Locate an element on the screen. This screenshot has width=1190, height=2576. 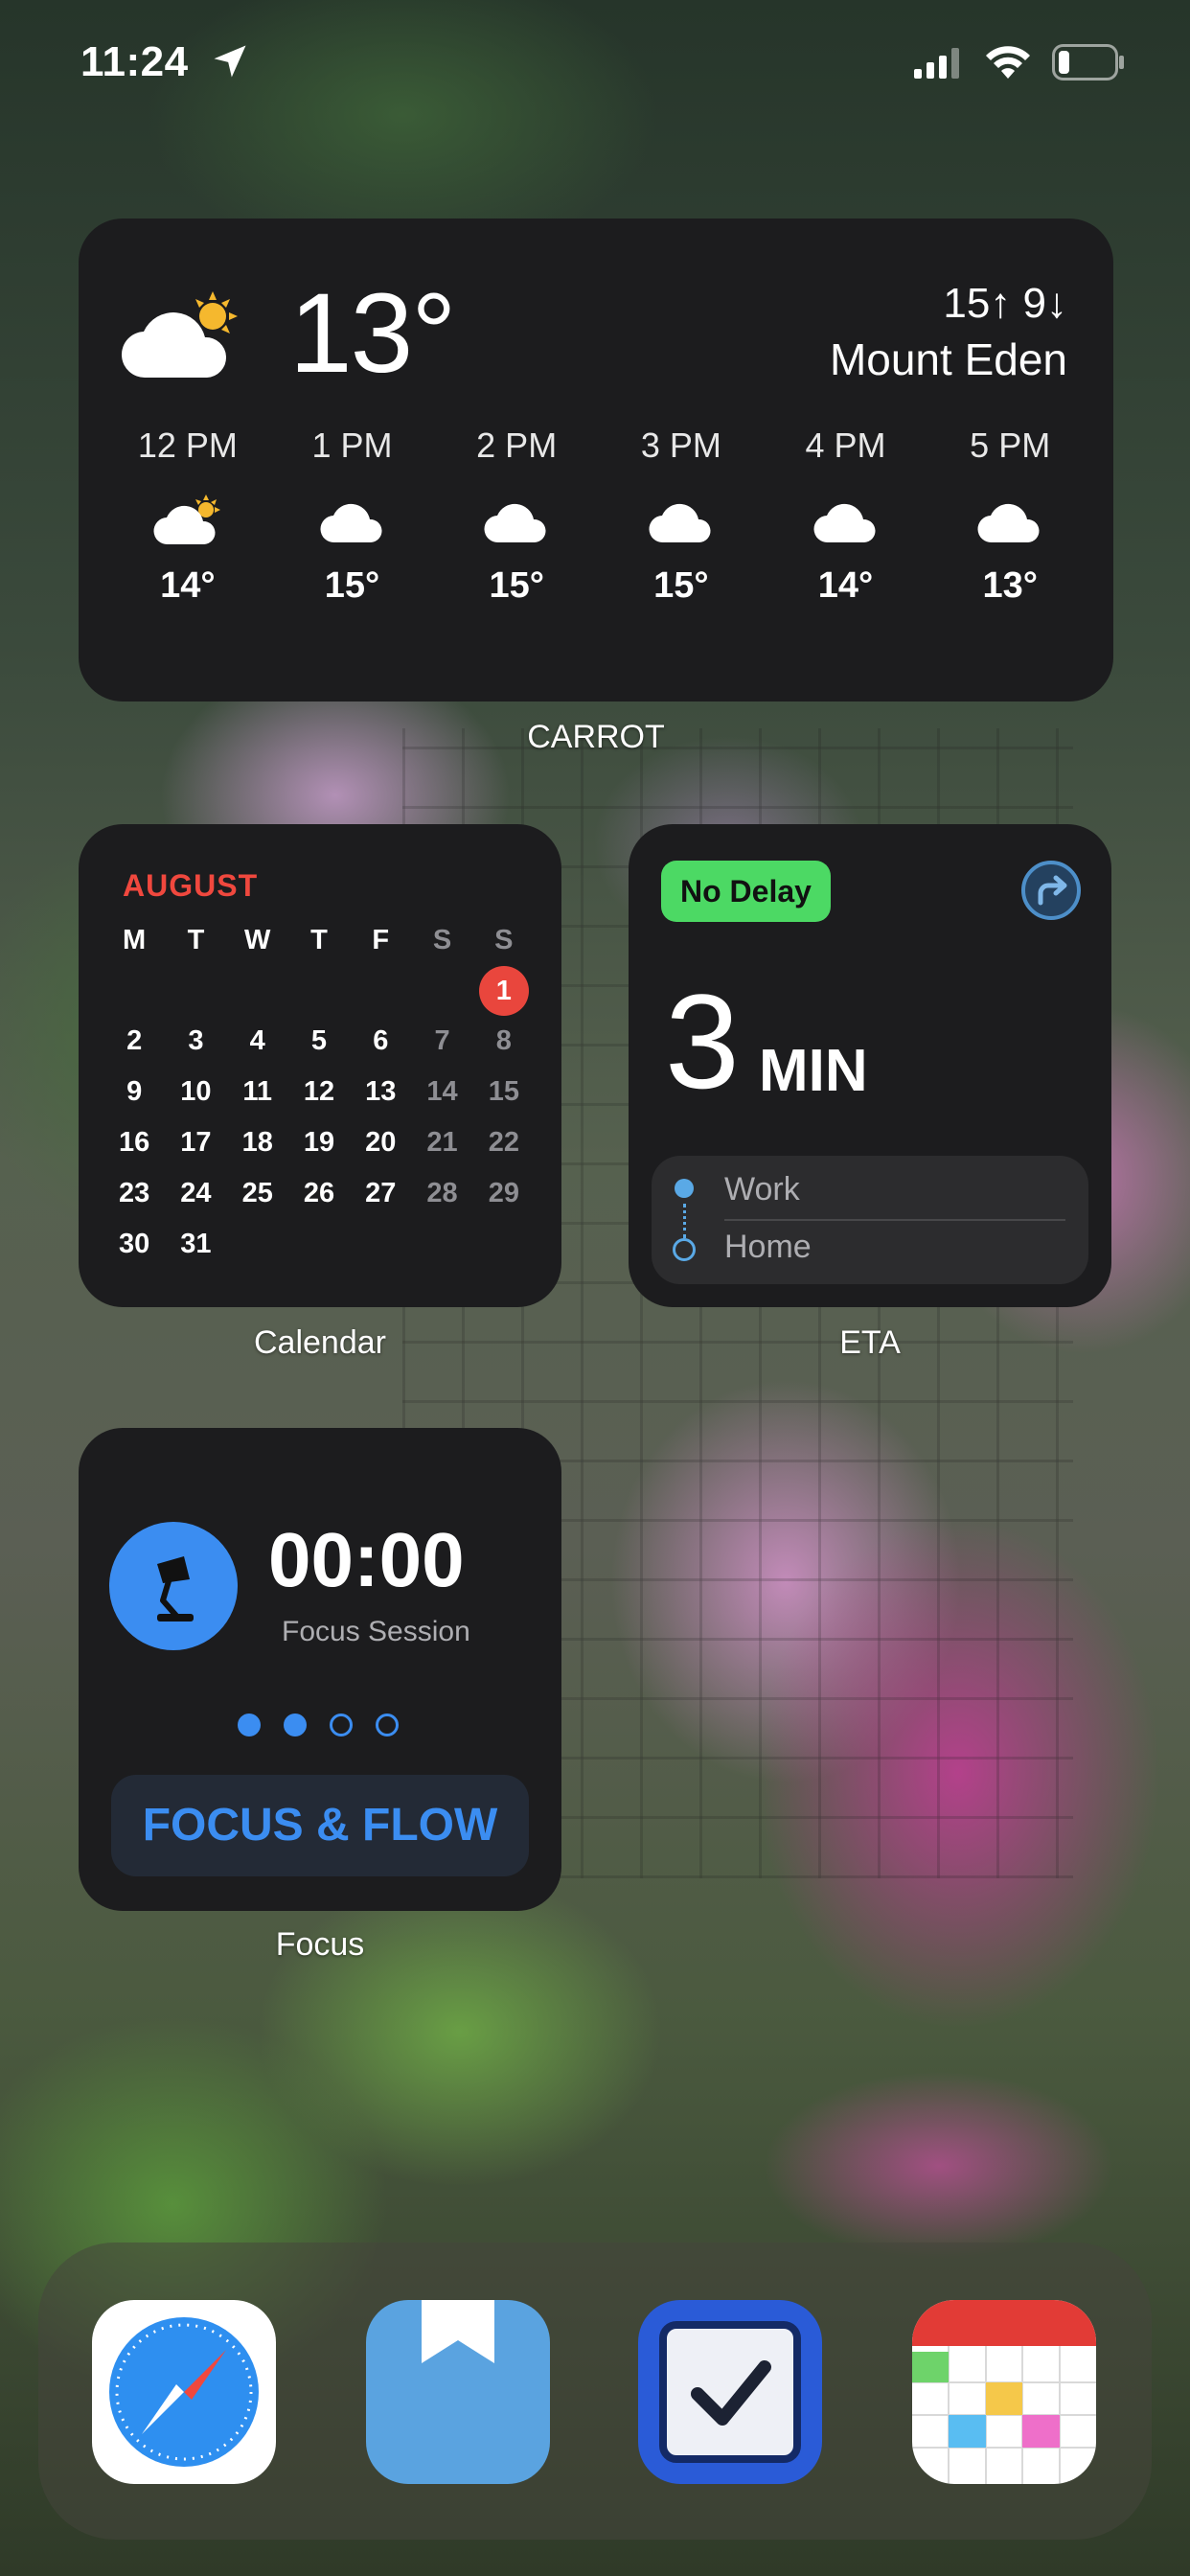
checkbox-app-icon is located at coordinates (730, 2392).